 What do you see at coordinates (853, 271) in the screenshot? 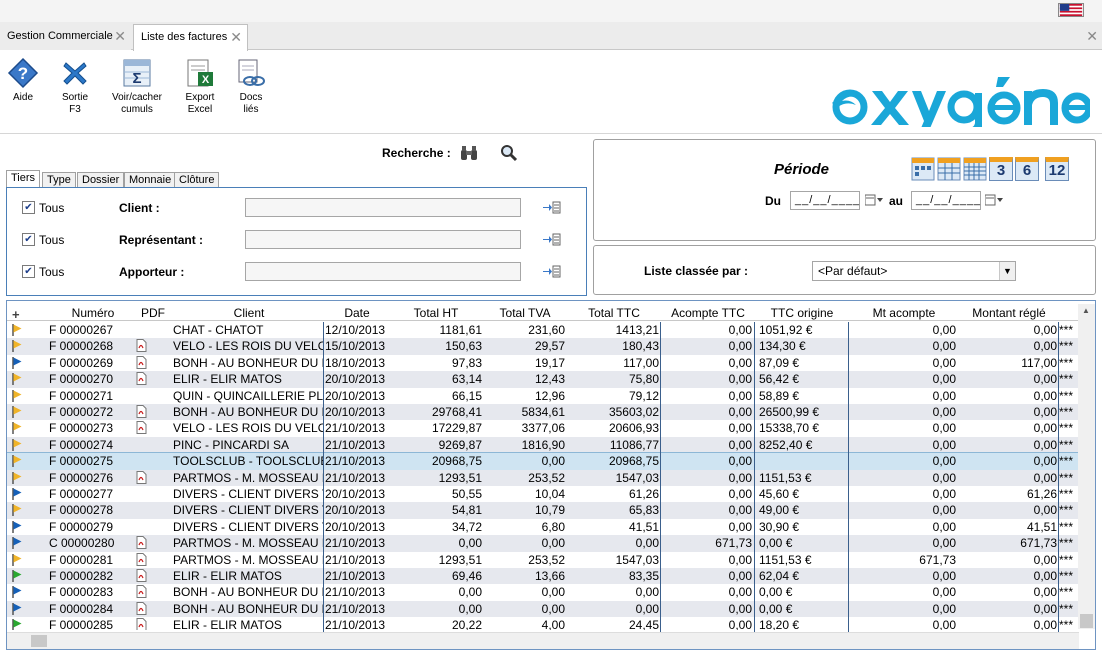
I see `sort-value: <Par défaut>` at bounding box center [853, 271].